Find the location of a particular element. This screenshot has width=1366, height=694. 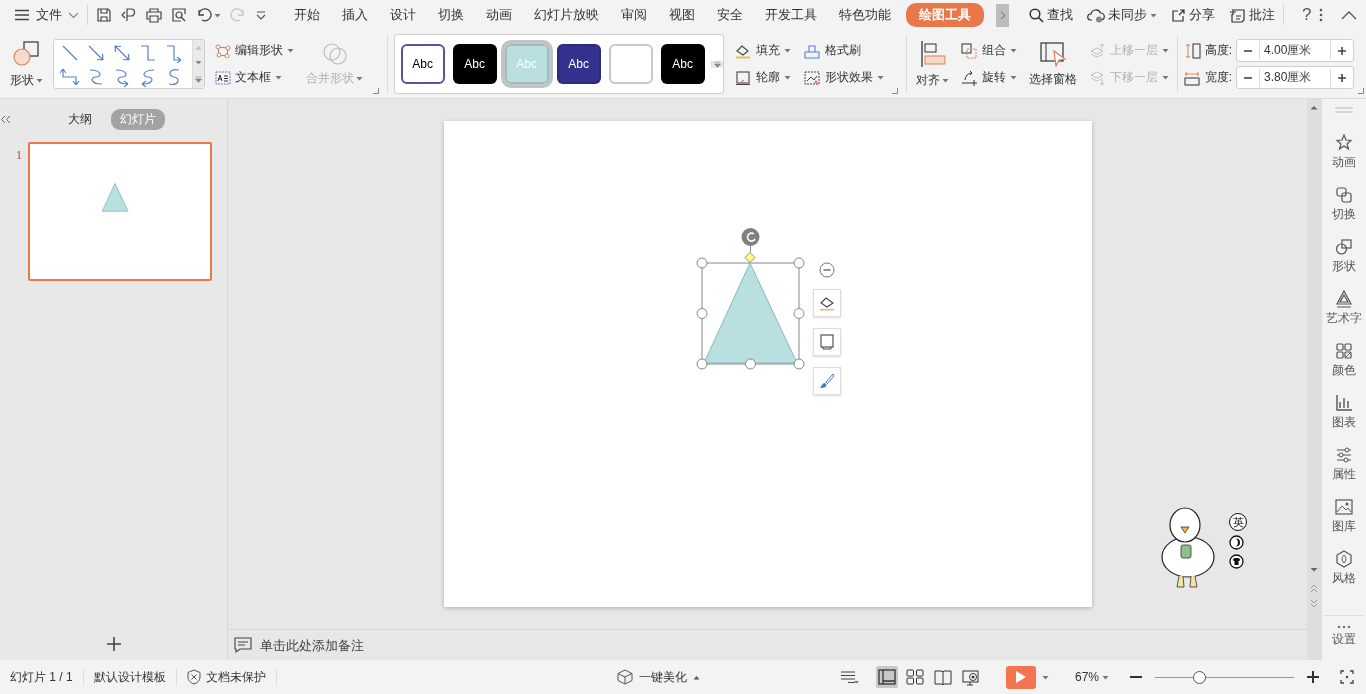

print-icon is located at coordinates (154, 15).